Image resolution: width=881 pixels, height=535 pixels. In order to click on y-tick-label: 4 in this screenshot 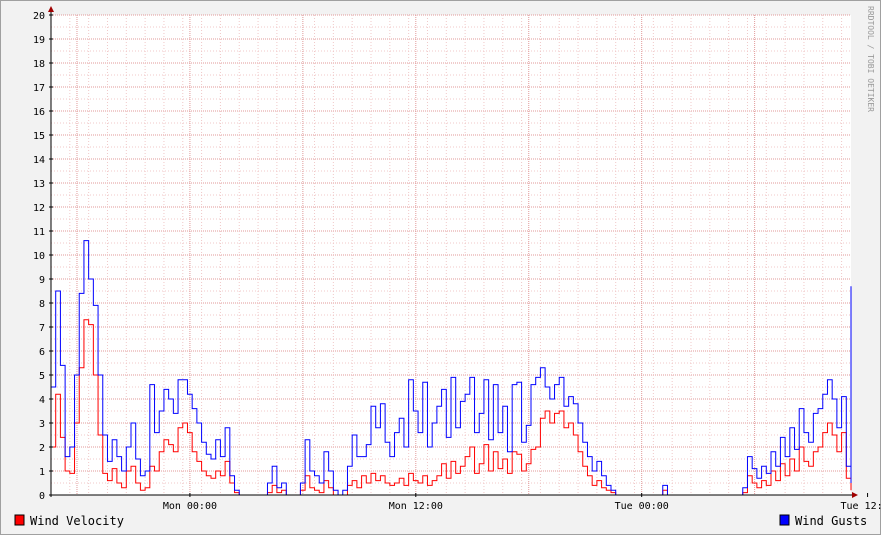, I will do `click(42, 400)`.